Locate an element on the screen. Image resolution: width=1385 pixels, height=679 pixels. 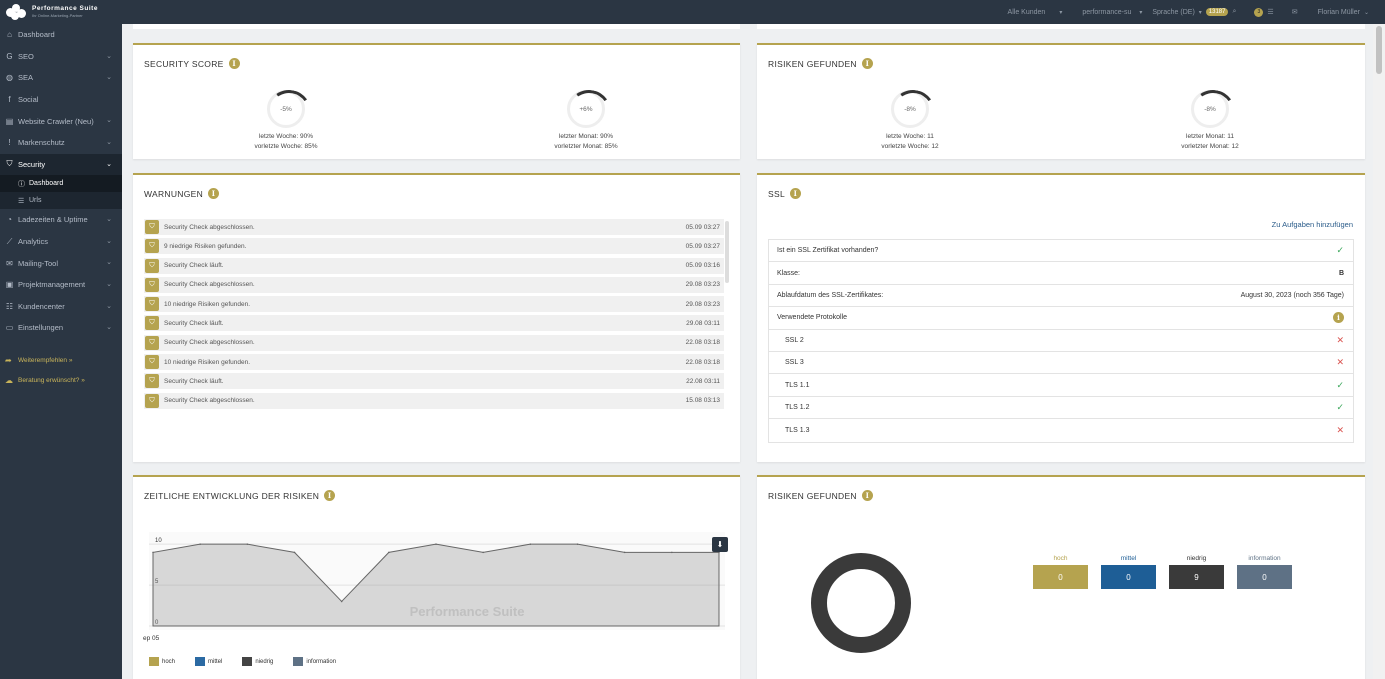
user-menu: Florian Müller ⌄ is located at coordinates (1343, 12).